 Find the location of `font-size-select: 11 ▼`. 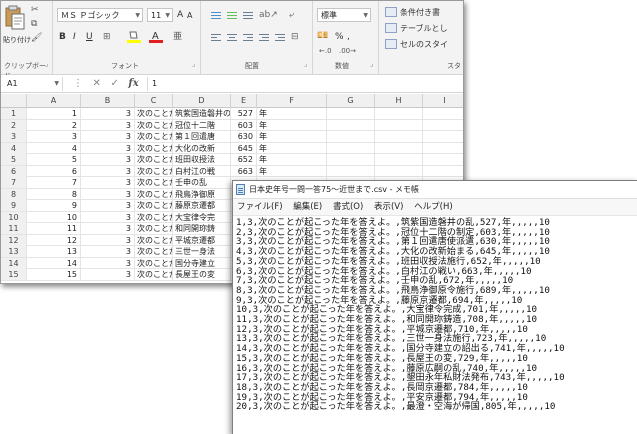

font-size-select: 11 ▼ is located at coordinates (160, 15).